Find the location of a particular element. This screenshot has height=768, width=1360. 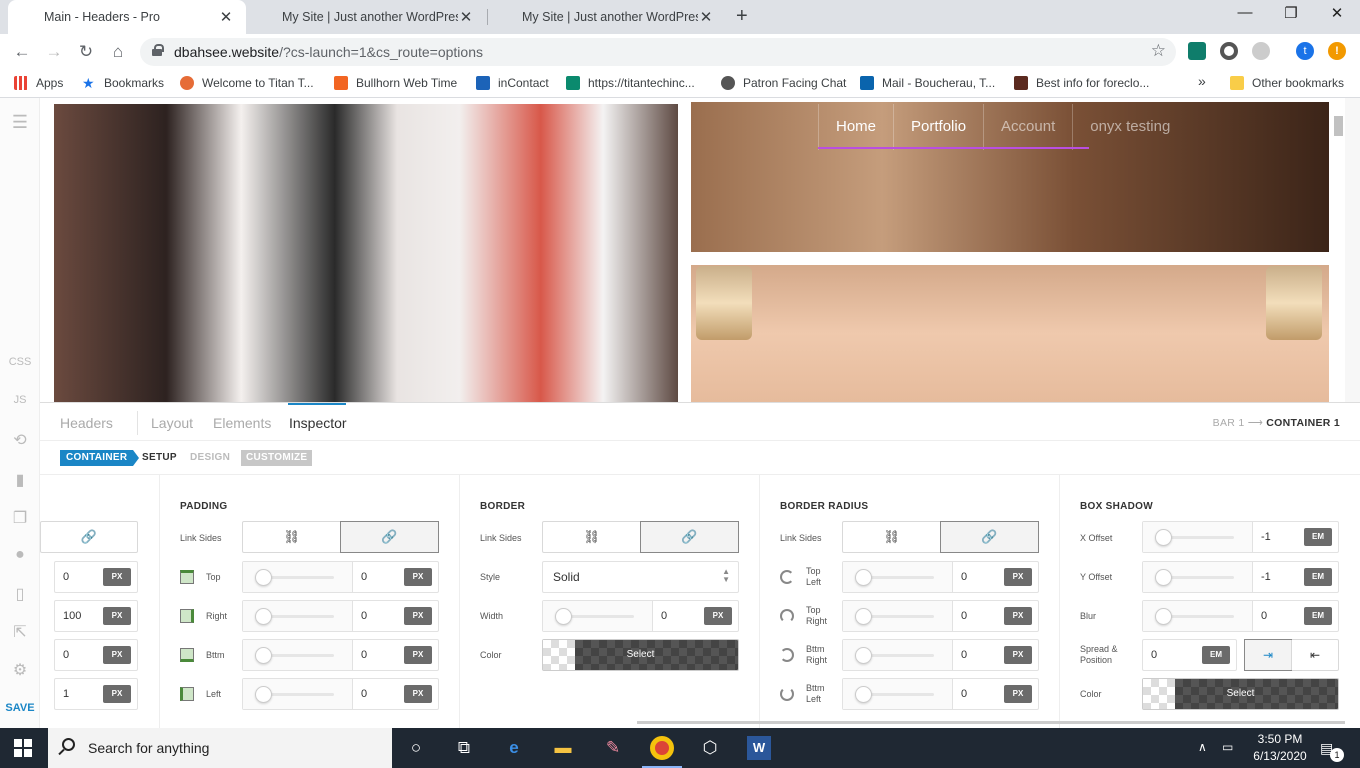

blur-slider is located at coordinates (1198, 616).